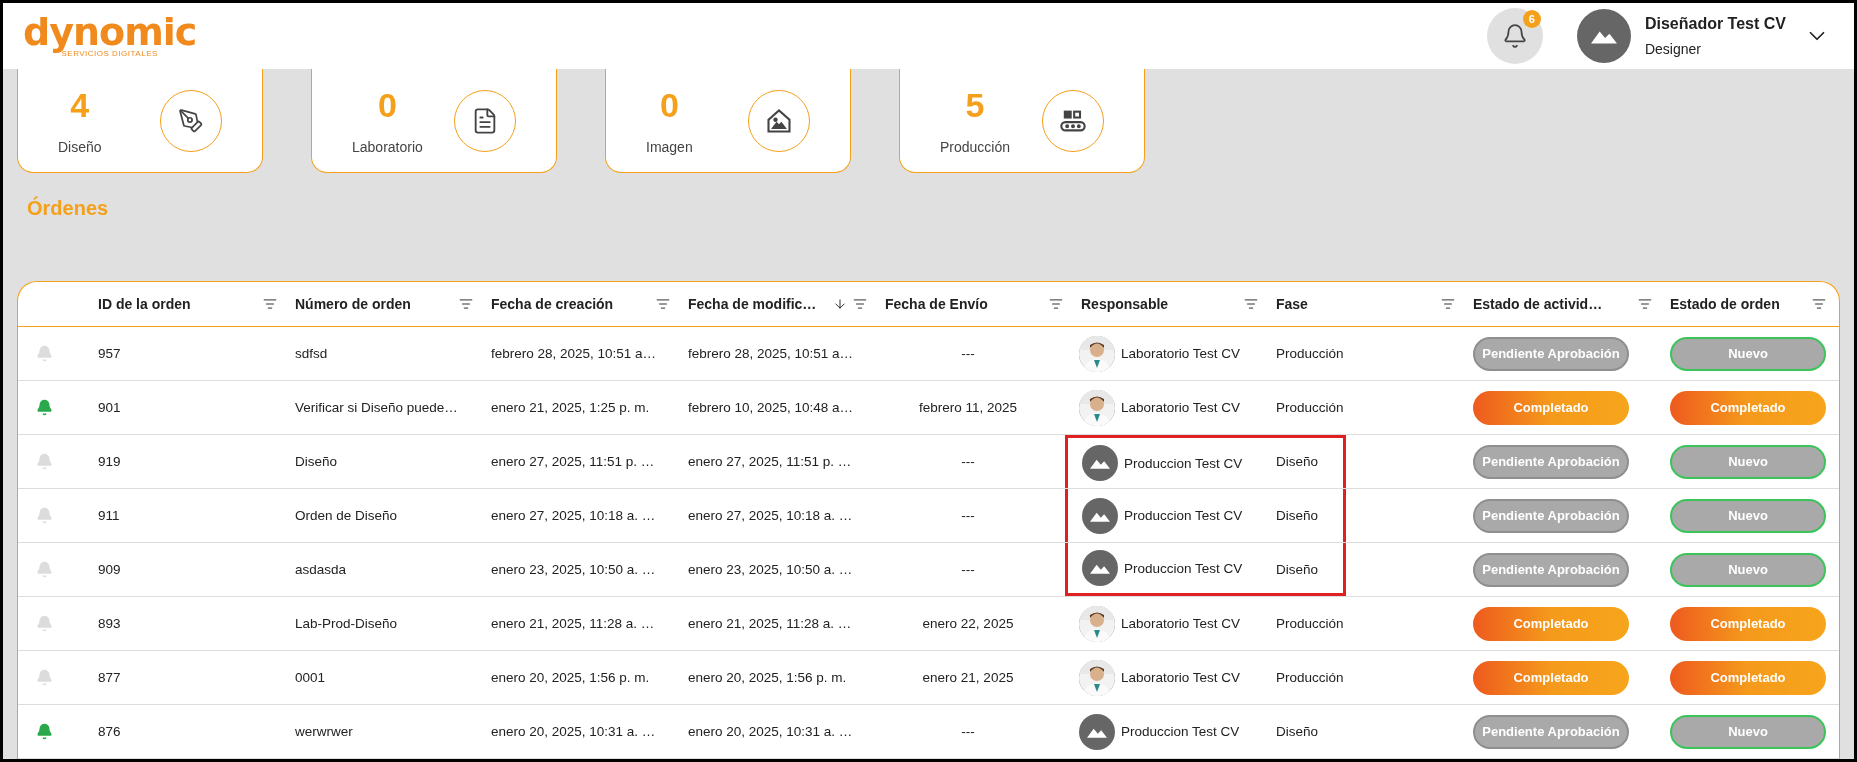 The image size is (1857, 762). Describe the element at coordinates (1531, 19) in the screenshot. I see `notification-count: 6` at that location.